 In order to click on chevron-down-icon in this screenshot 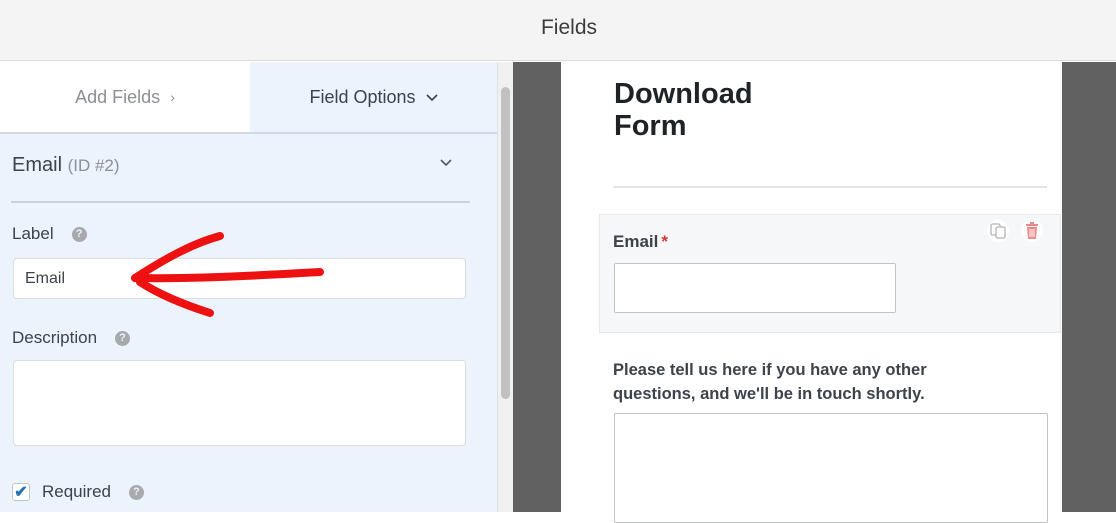, I will do `click(431, 97)`.